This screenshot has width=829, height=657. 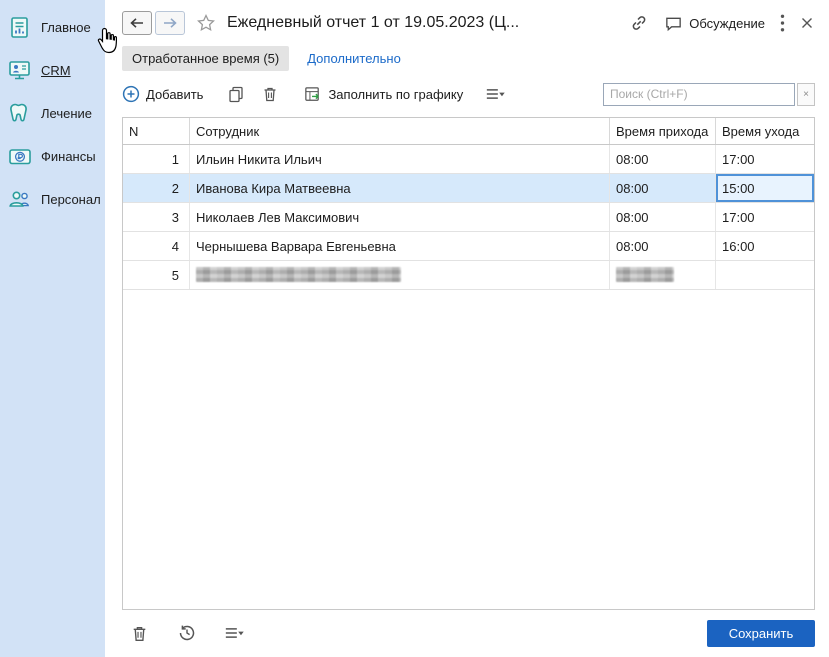 I want to click on redacted-arrival-time, so click(x=645, y=274).